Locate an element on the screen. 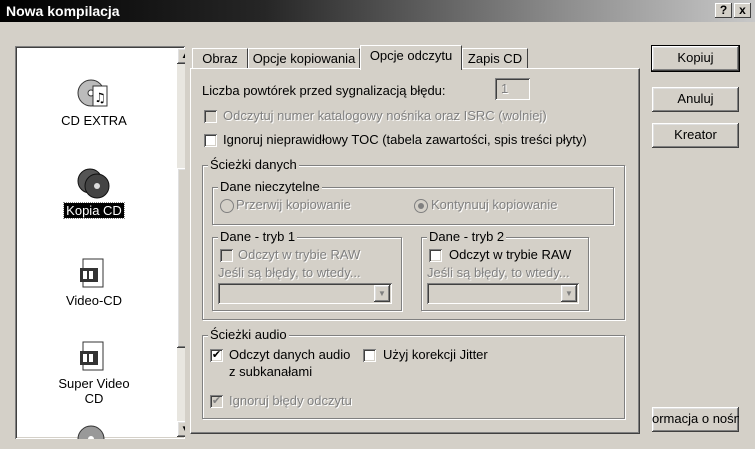 The image size is (755, 449). ignore-read-errors-checkbox: ✔ is located at coordinates (216, 401).